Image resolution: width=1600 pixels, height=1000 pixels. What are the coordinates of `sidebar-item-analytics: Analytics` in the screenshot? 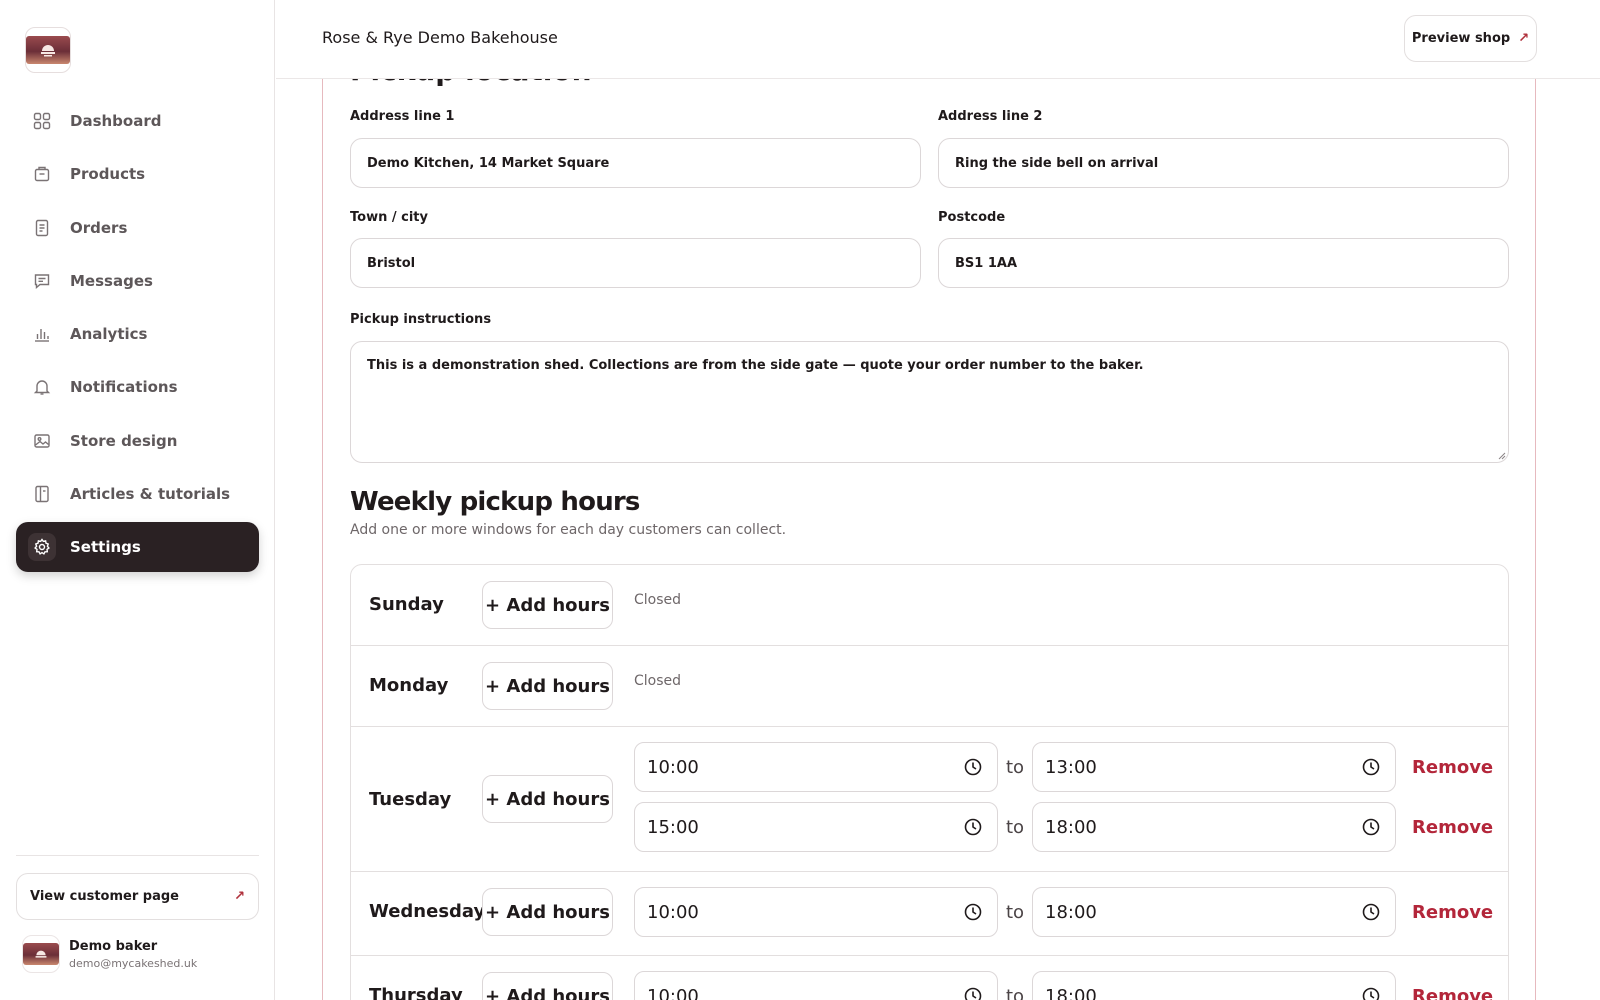 It's located at (137, 334).